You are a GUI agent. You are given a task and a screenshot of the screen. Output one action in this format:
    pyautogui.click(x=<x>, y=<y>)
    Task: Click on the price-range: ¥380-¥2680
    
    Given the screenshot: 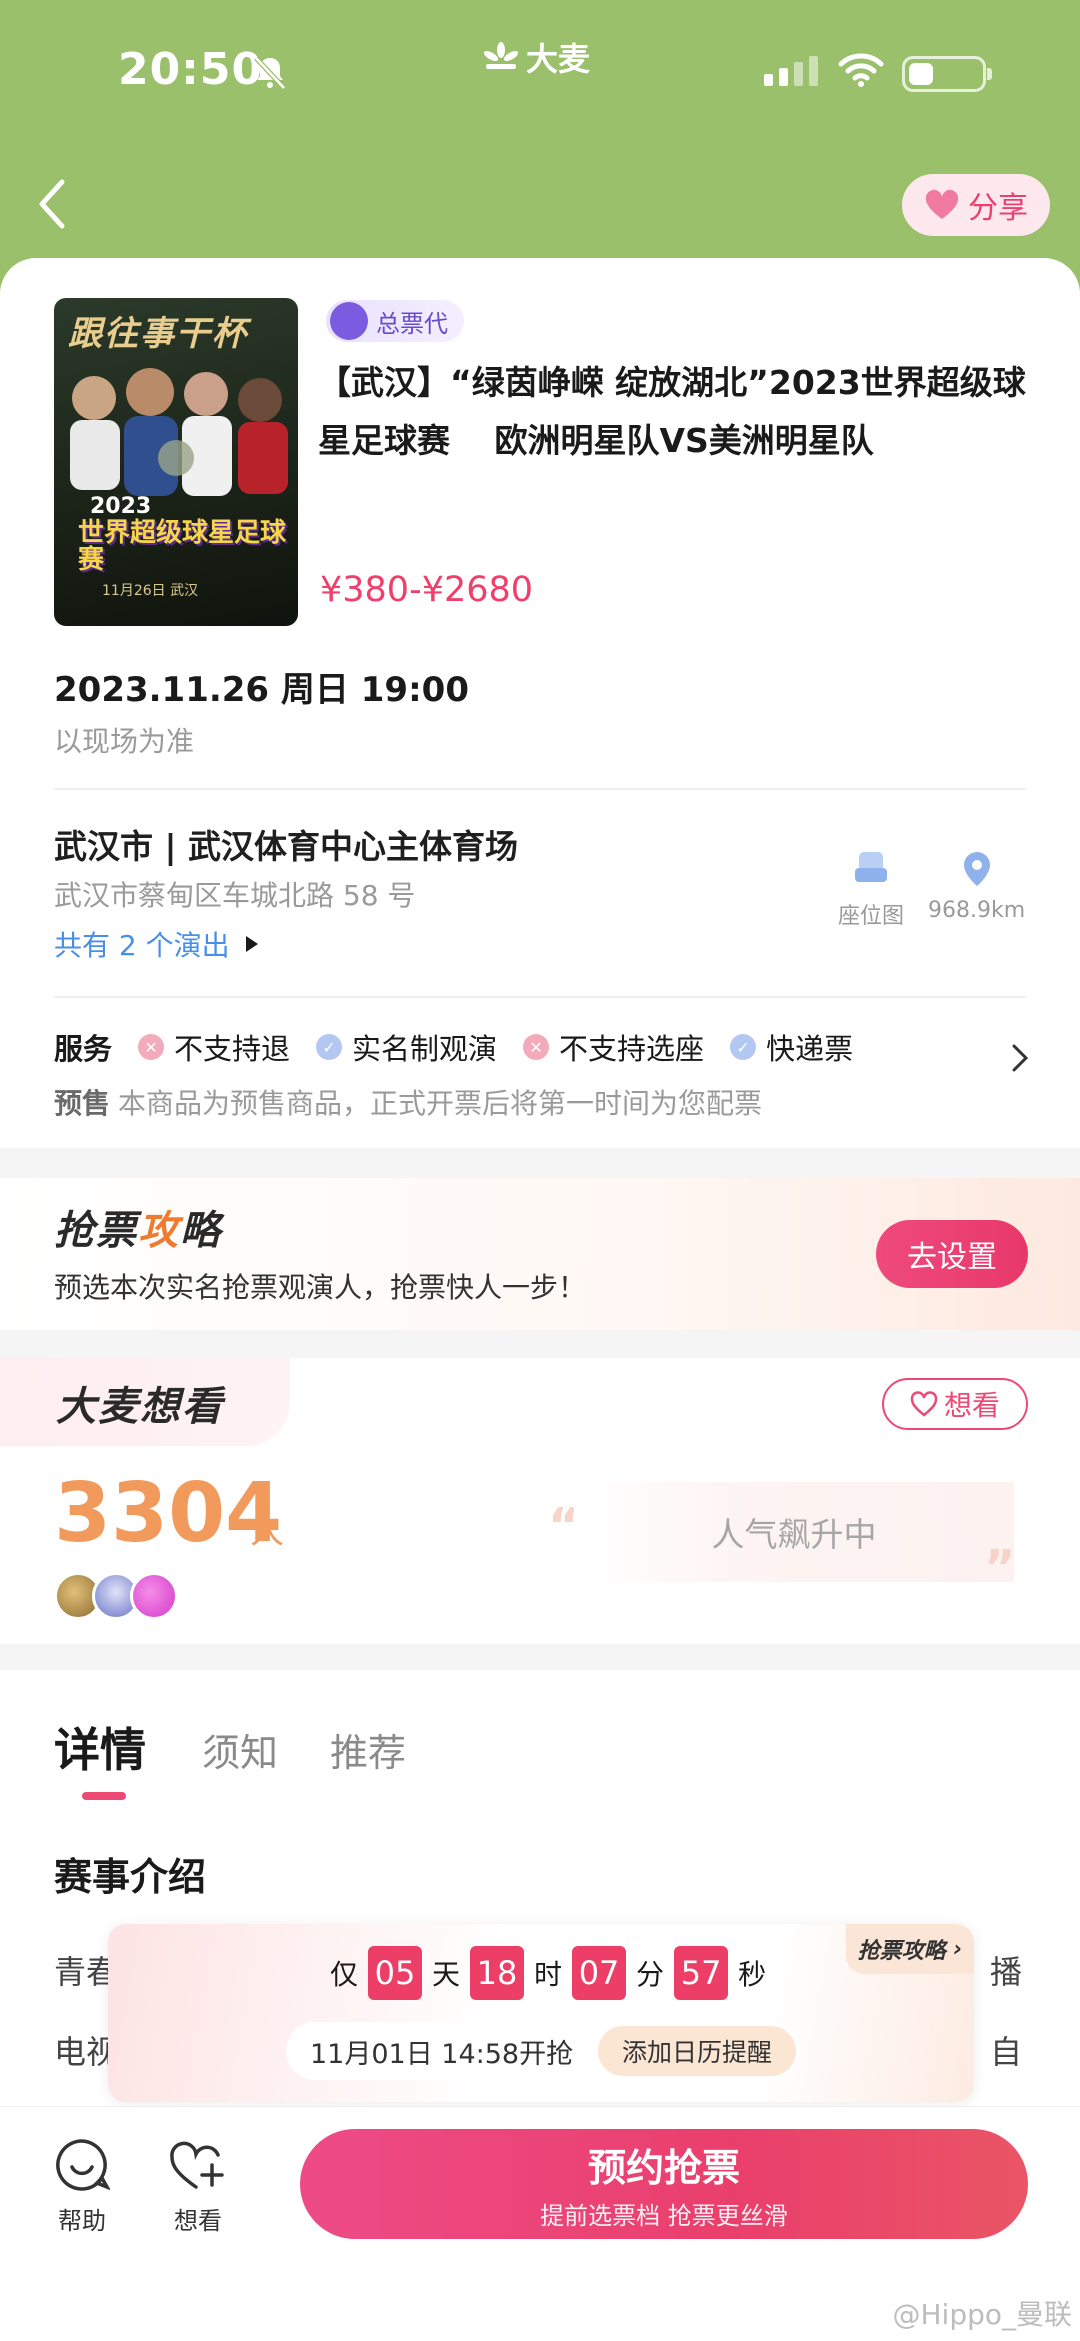 What is the action you would take?
    pyautogui.click(x=427, y=590)
    